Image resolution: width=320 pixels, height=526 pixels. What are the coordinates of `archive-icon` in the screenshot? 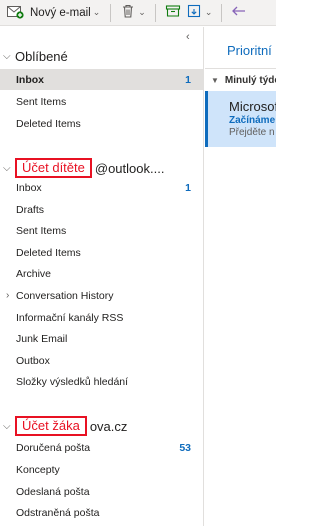 It's located at (173, 12).